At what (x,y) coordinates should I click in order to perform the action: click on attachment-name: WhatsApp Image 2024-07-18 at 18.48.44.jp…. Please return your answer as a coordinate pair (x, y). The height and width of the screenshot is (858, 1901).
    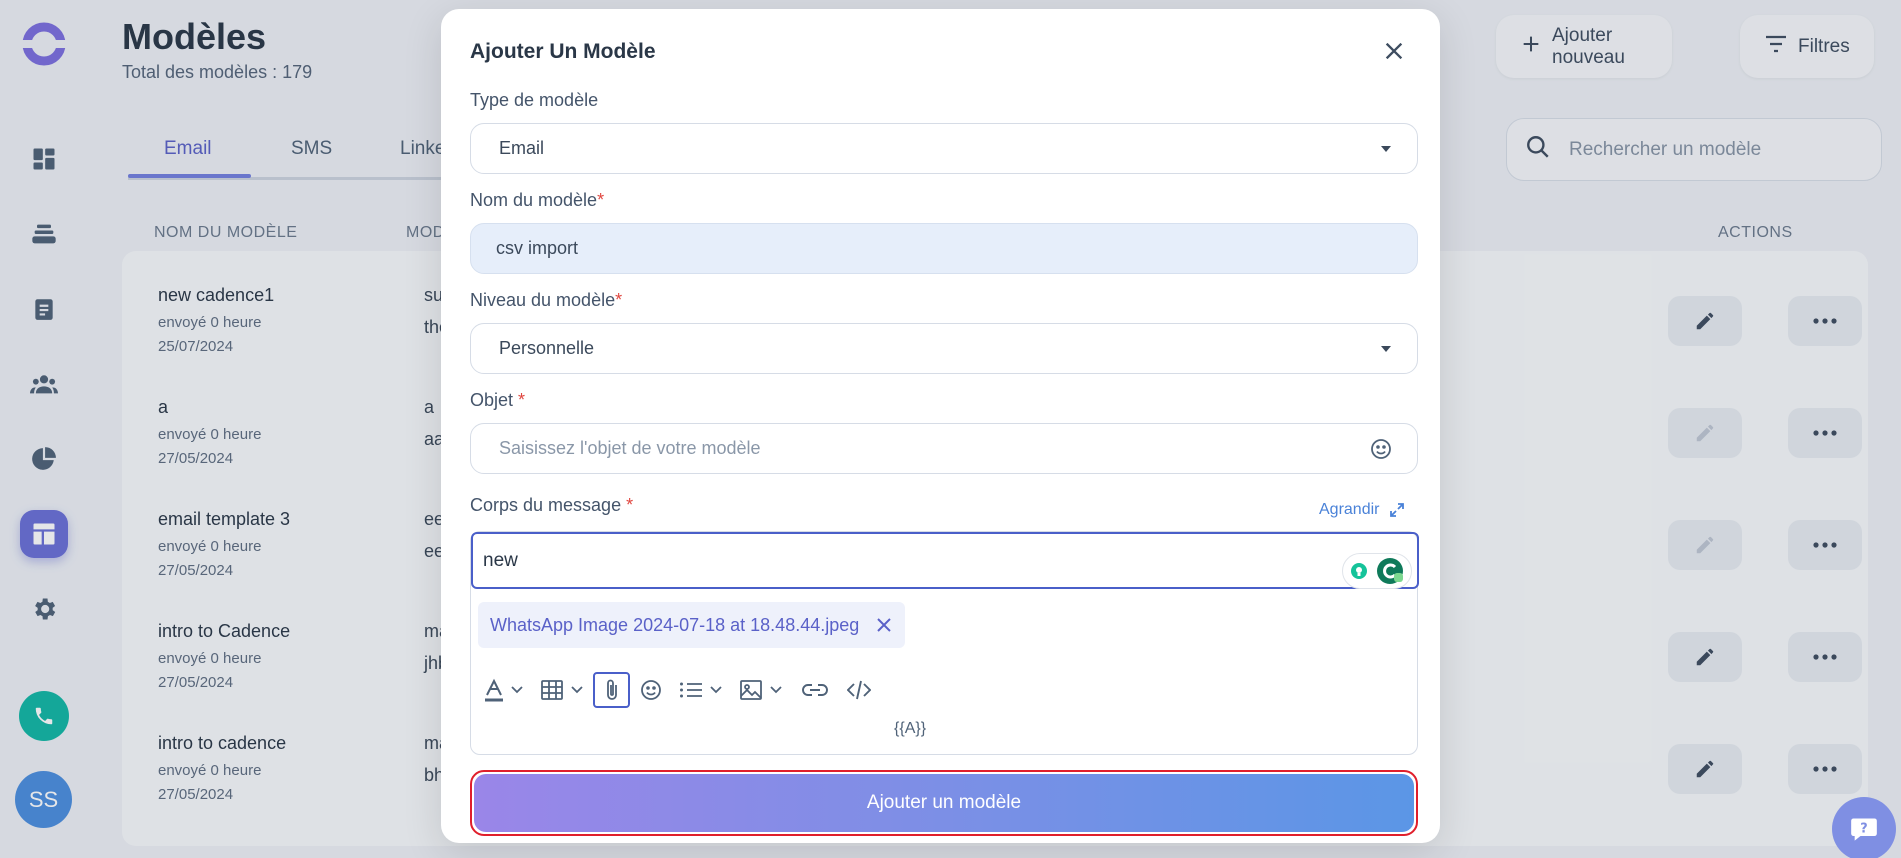
    Looking at the image, I should click on (675, 624).